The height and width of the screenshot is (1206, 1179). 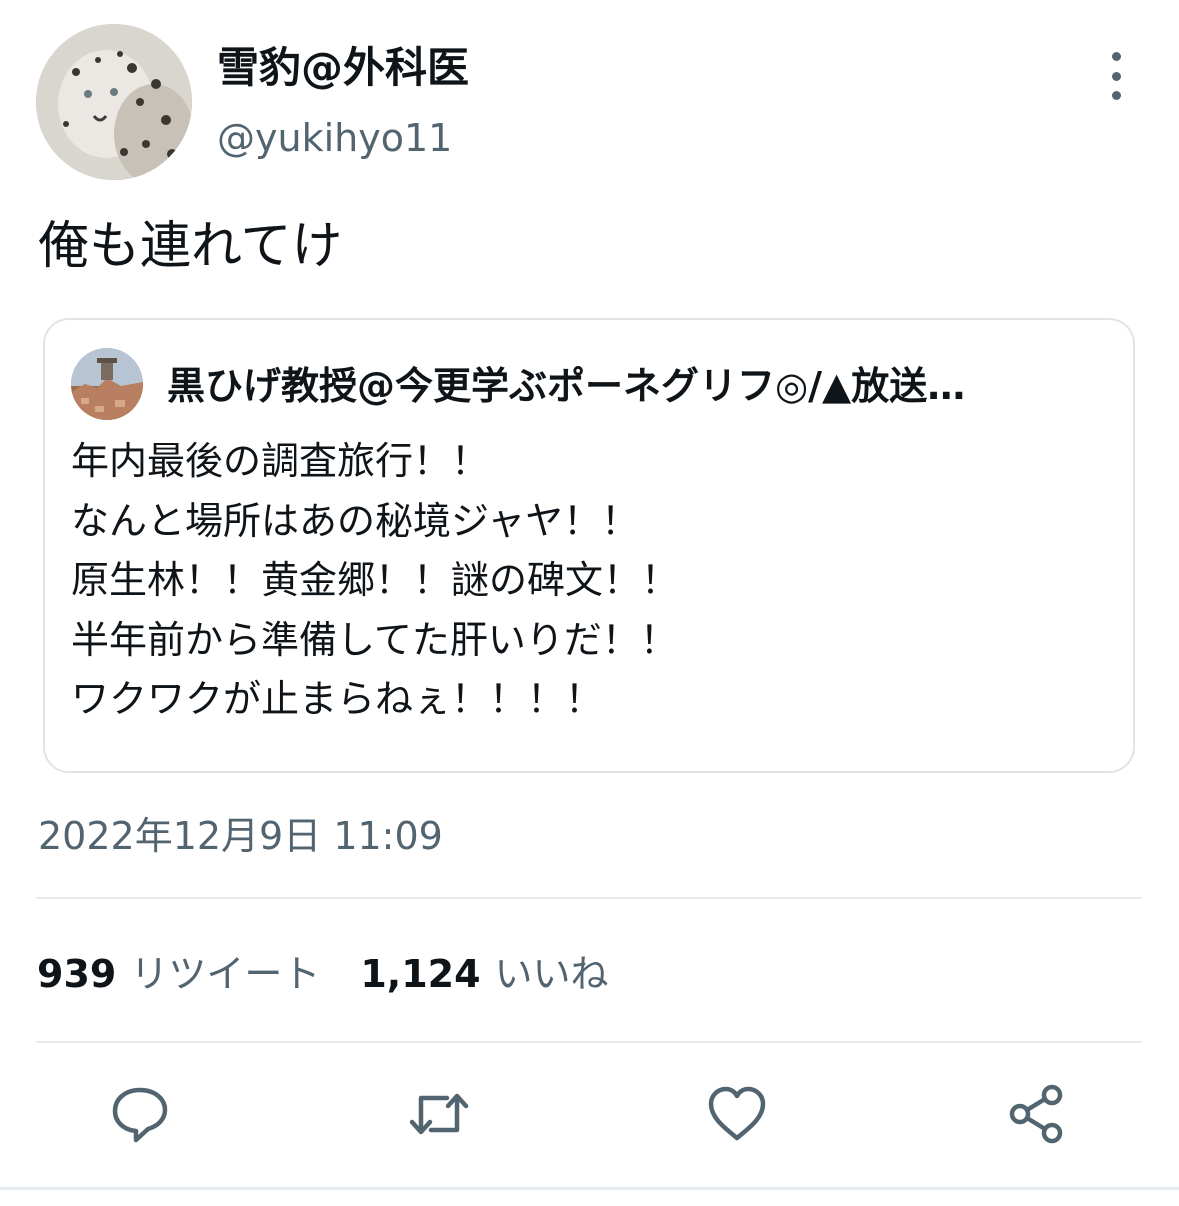 I want to click on retweets-stat: 939 リツイート, so click(x=178, y=974).